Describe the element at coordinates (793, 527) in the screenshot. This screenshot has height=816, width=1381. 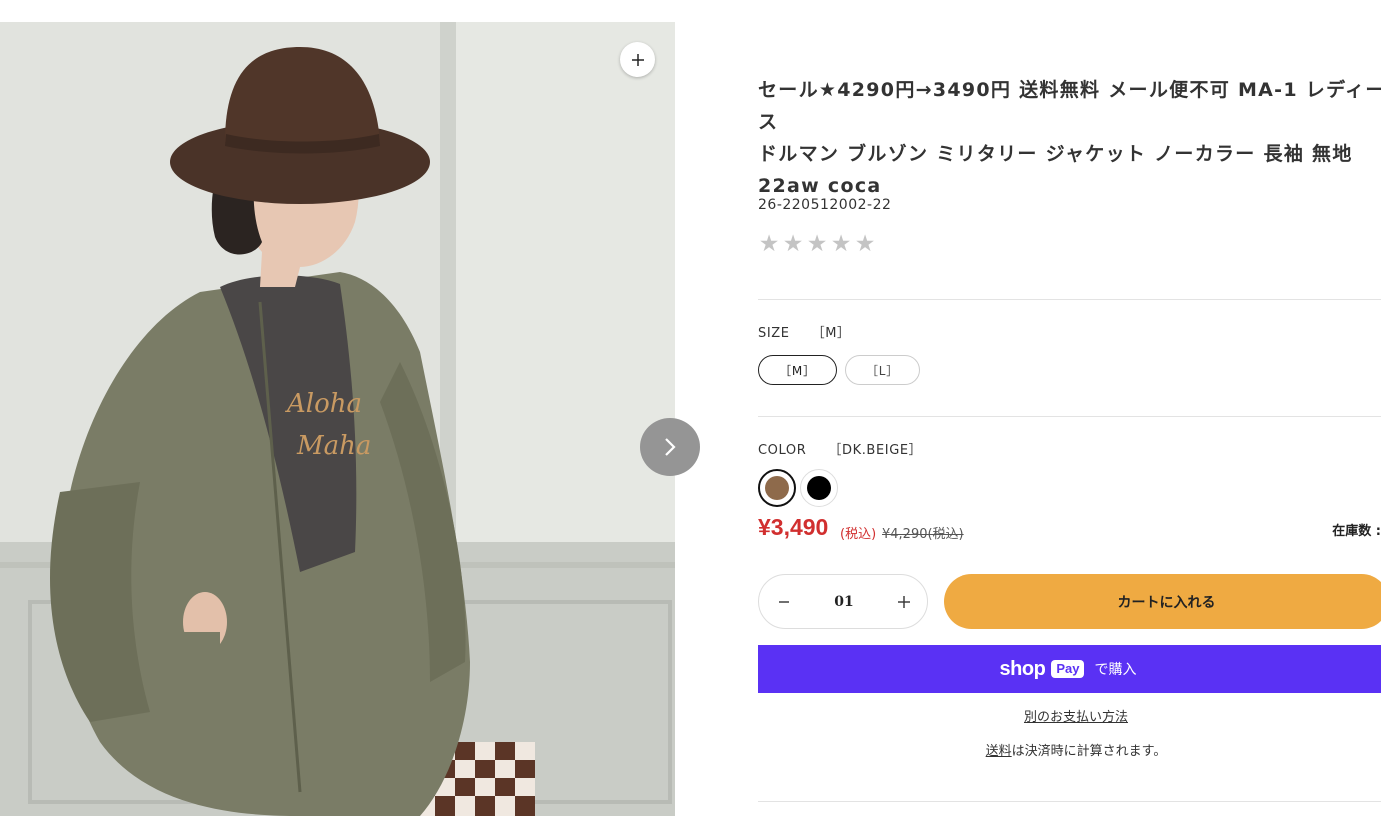
I see `sale-price: ¥3,490` at that location.